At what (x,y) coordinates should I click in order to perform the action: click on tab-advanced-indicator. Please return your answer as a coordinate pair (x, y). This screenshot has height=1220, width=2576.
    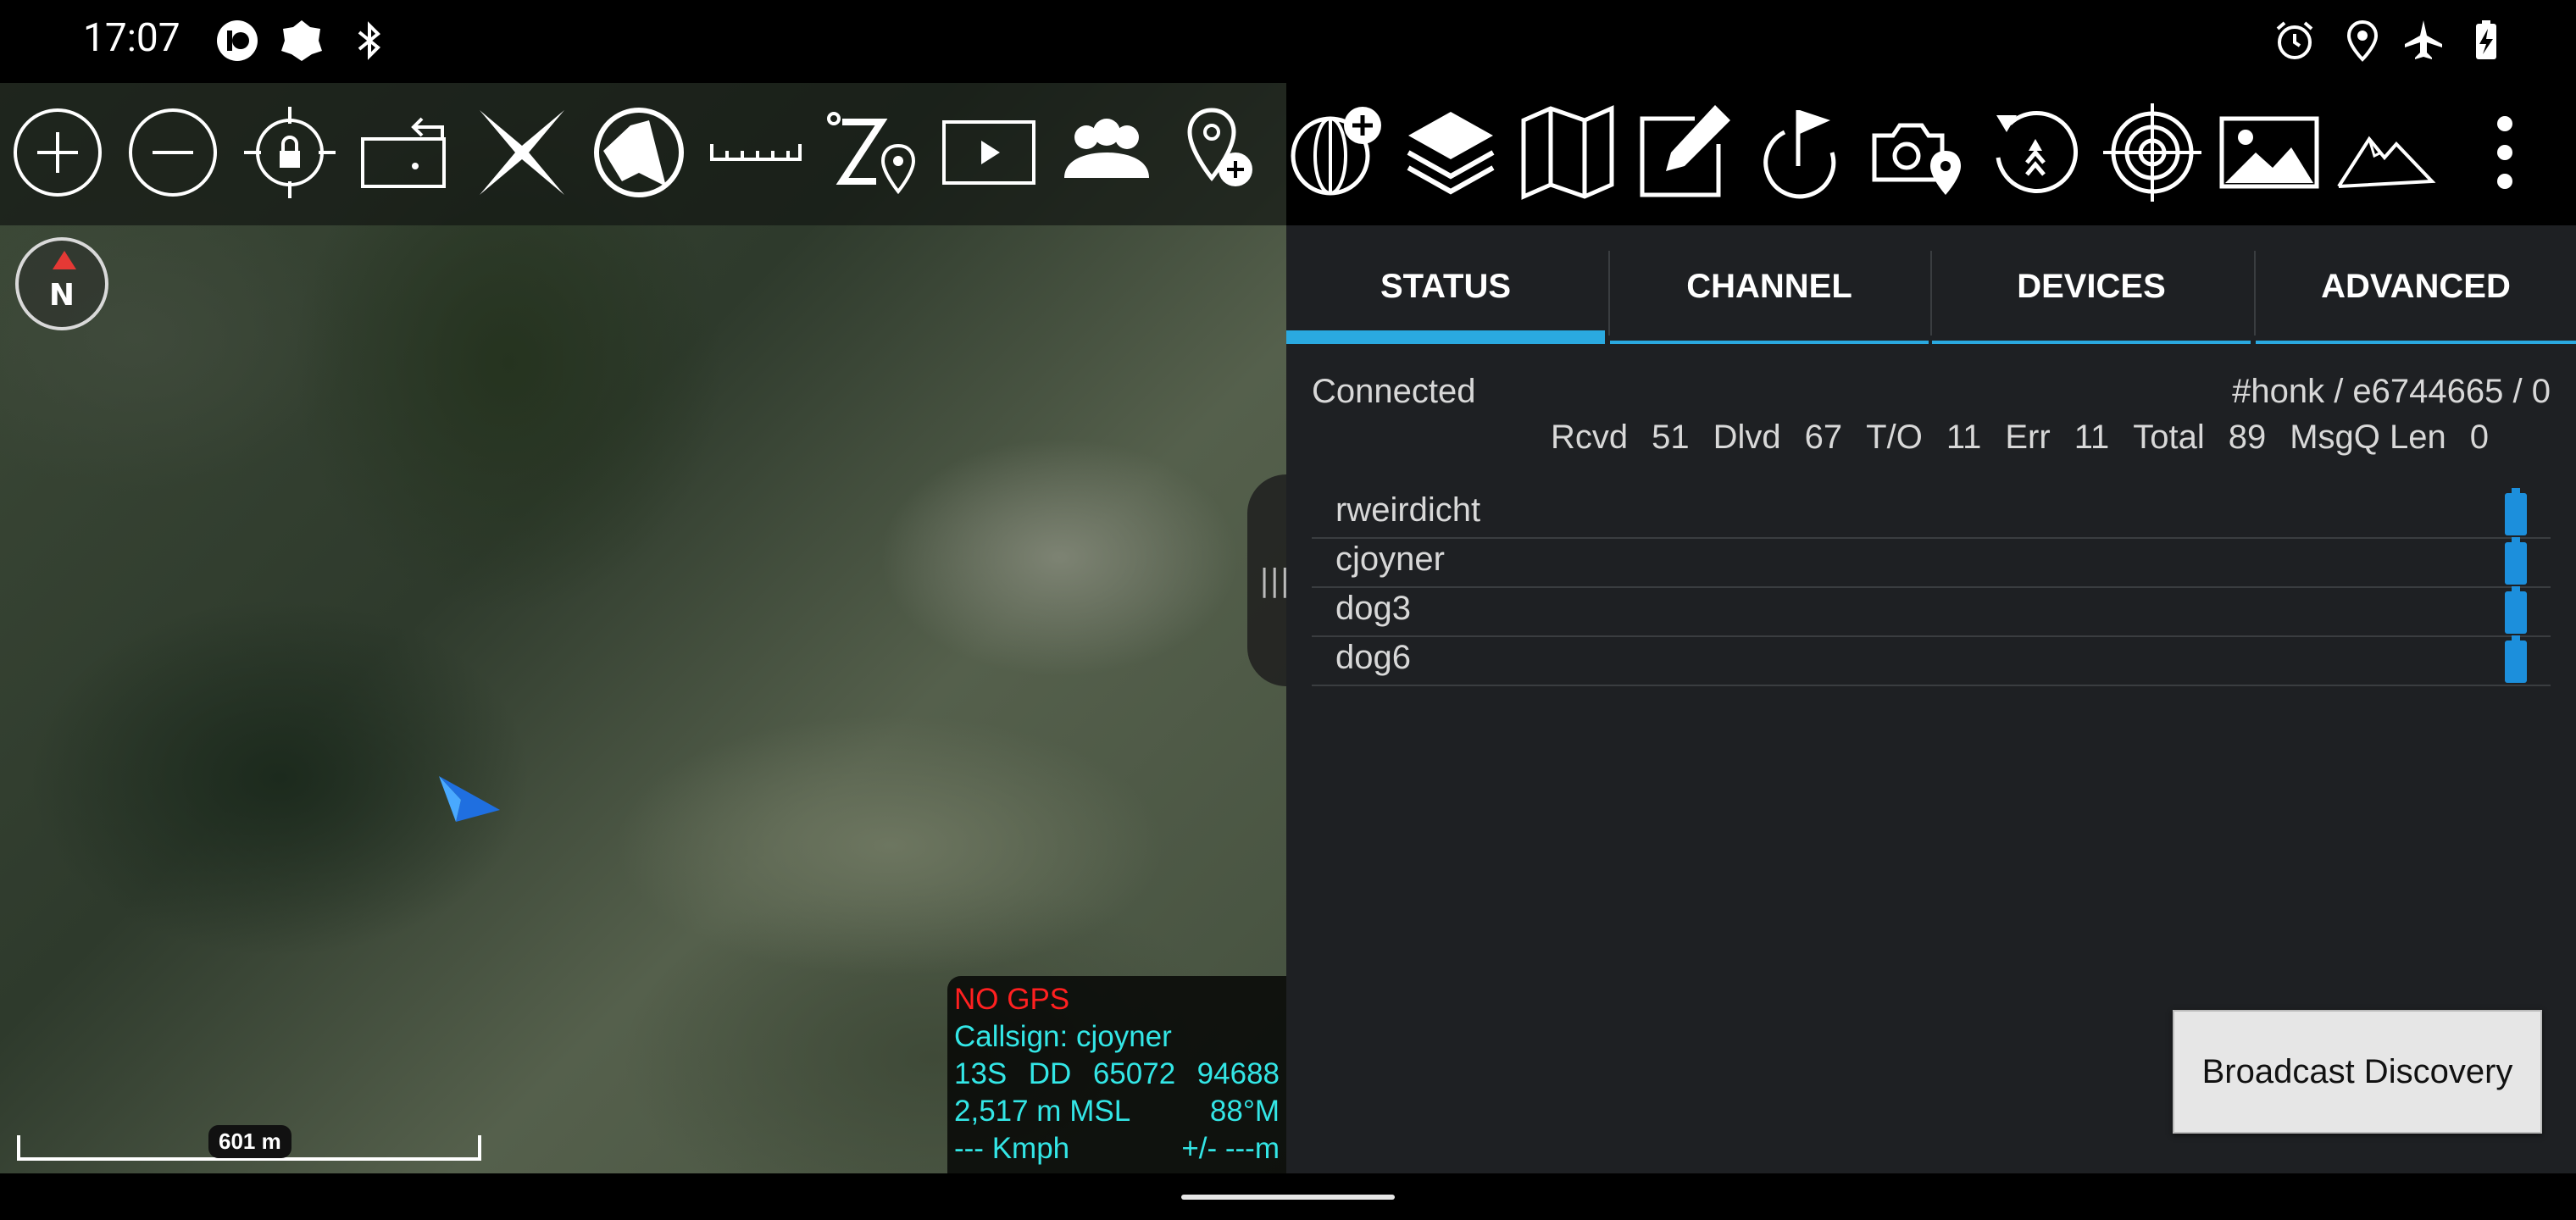
    Looking at the image, I should click on (2416, 342).